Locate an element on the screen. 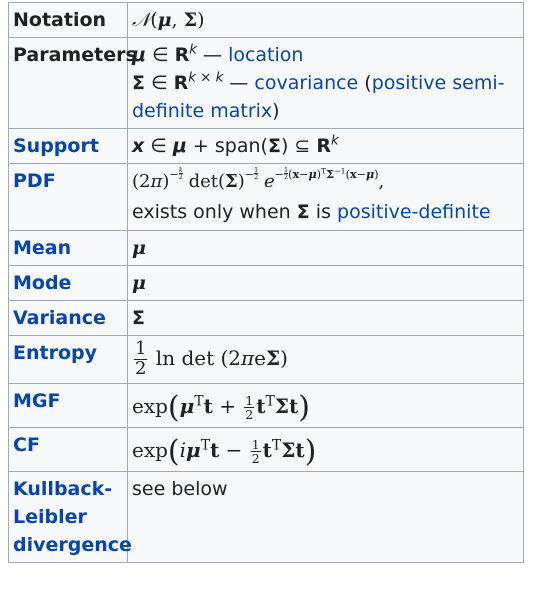 Image resolution: width=543 pixels, height=605 pixels. location-link: location is located at coordinates (265, 55).